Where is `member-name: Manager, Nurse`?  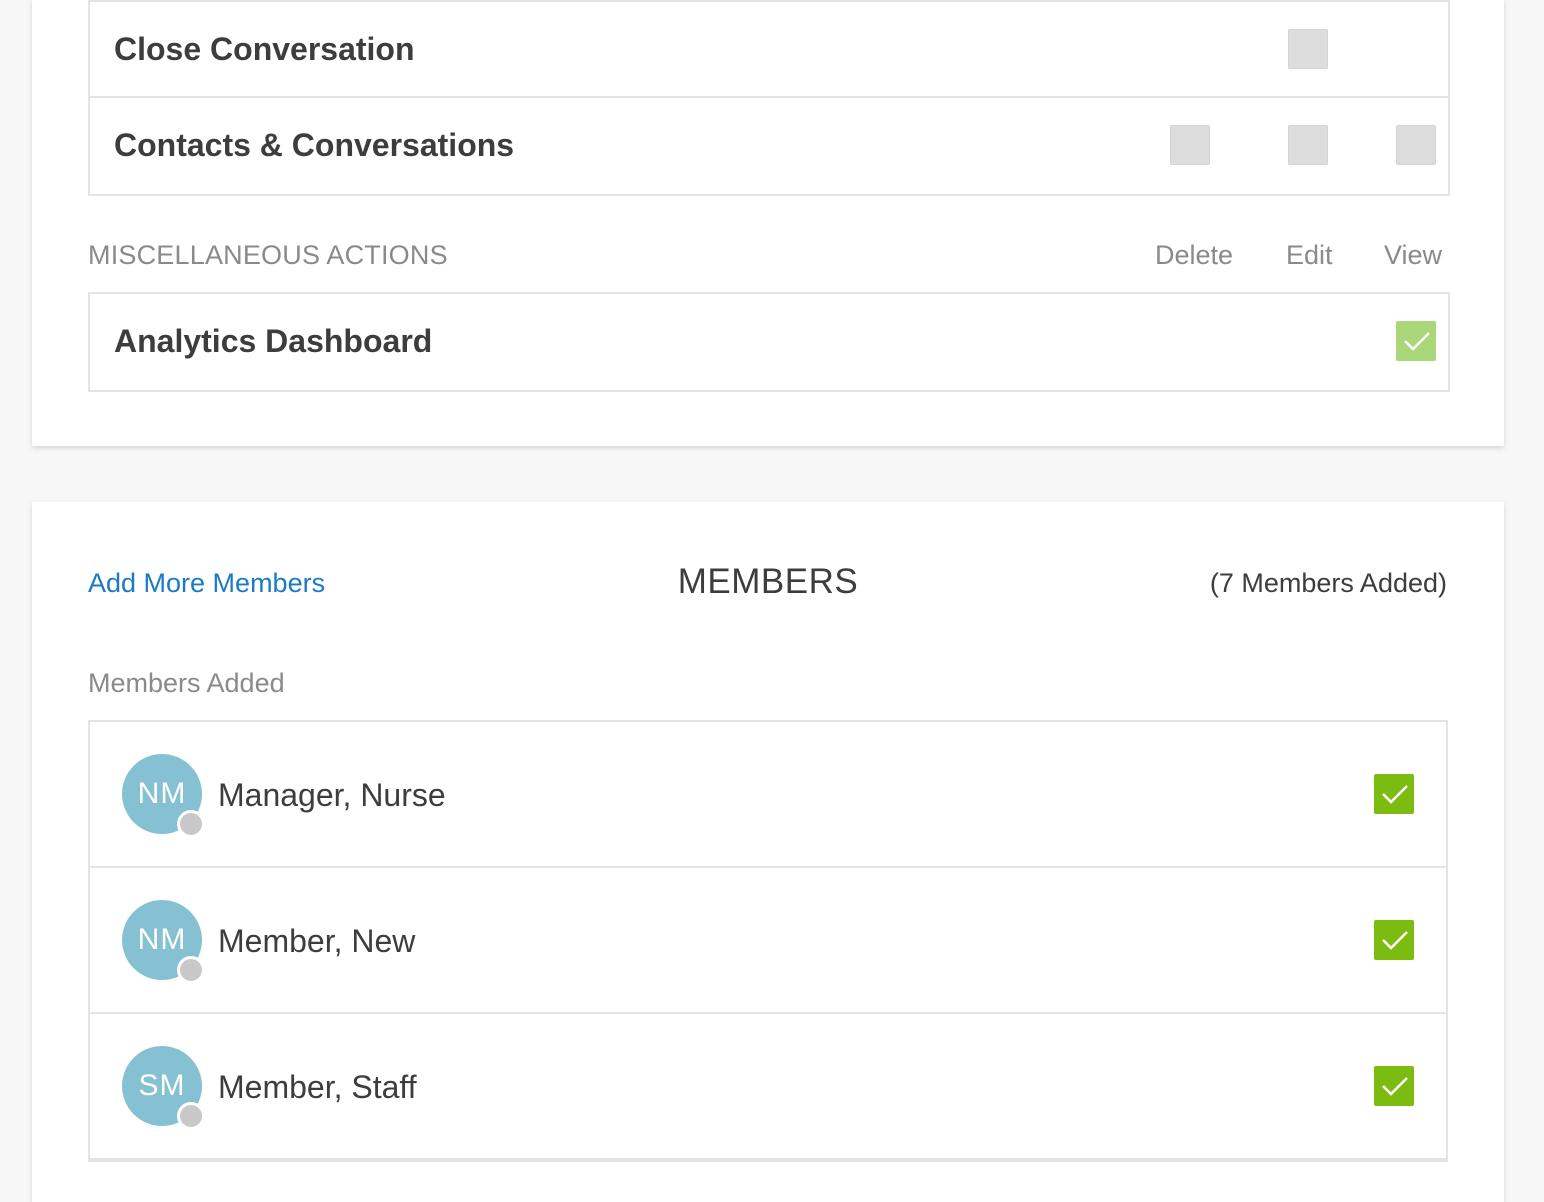 member-name: Manager, Nurse is located at coordinates (332, 795).